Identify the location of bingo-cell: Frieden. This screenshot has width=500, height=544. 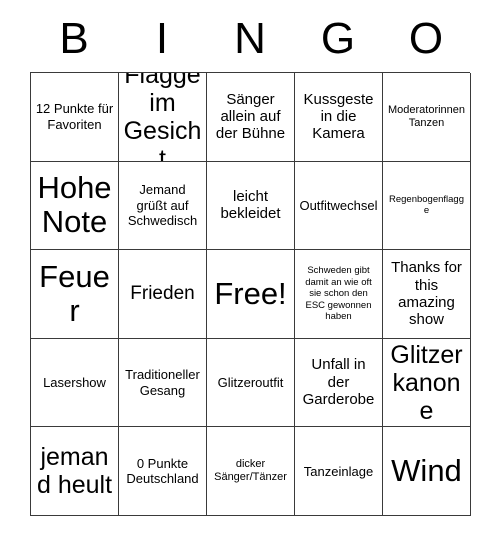
(163, 294).